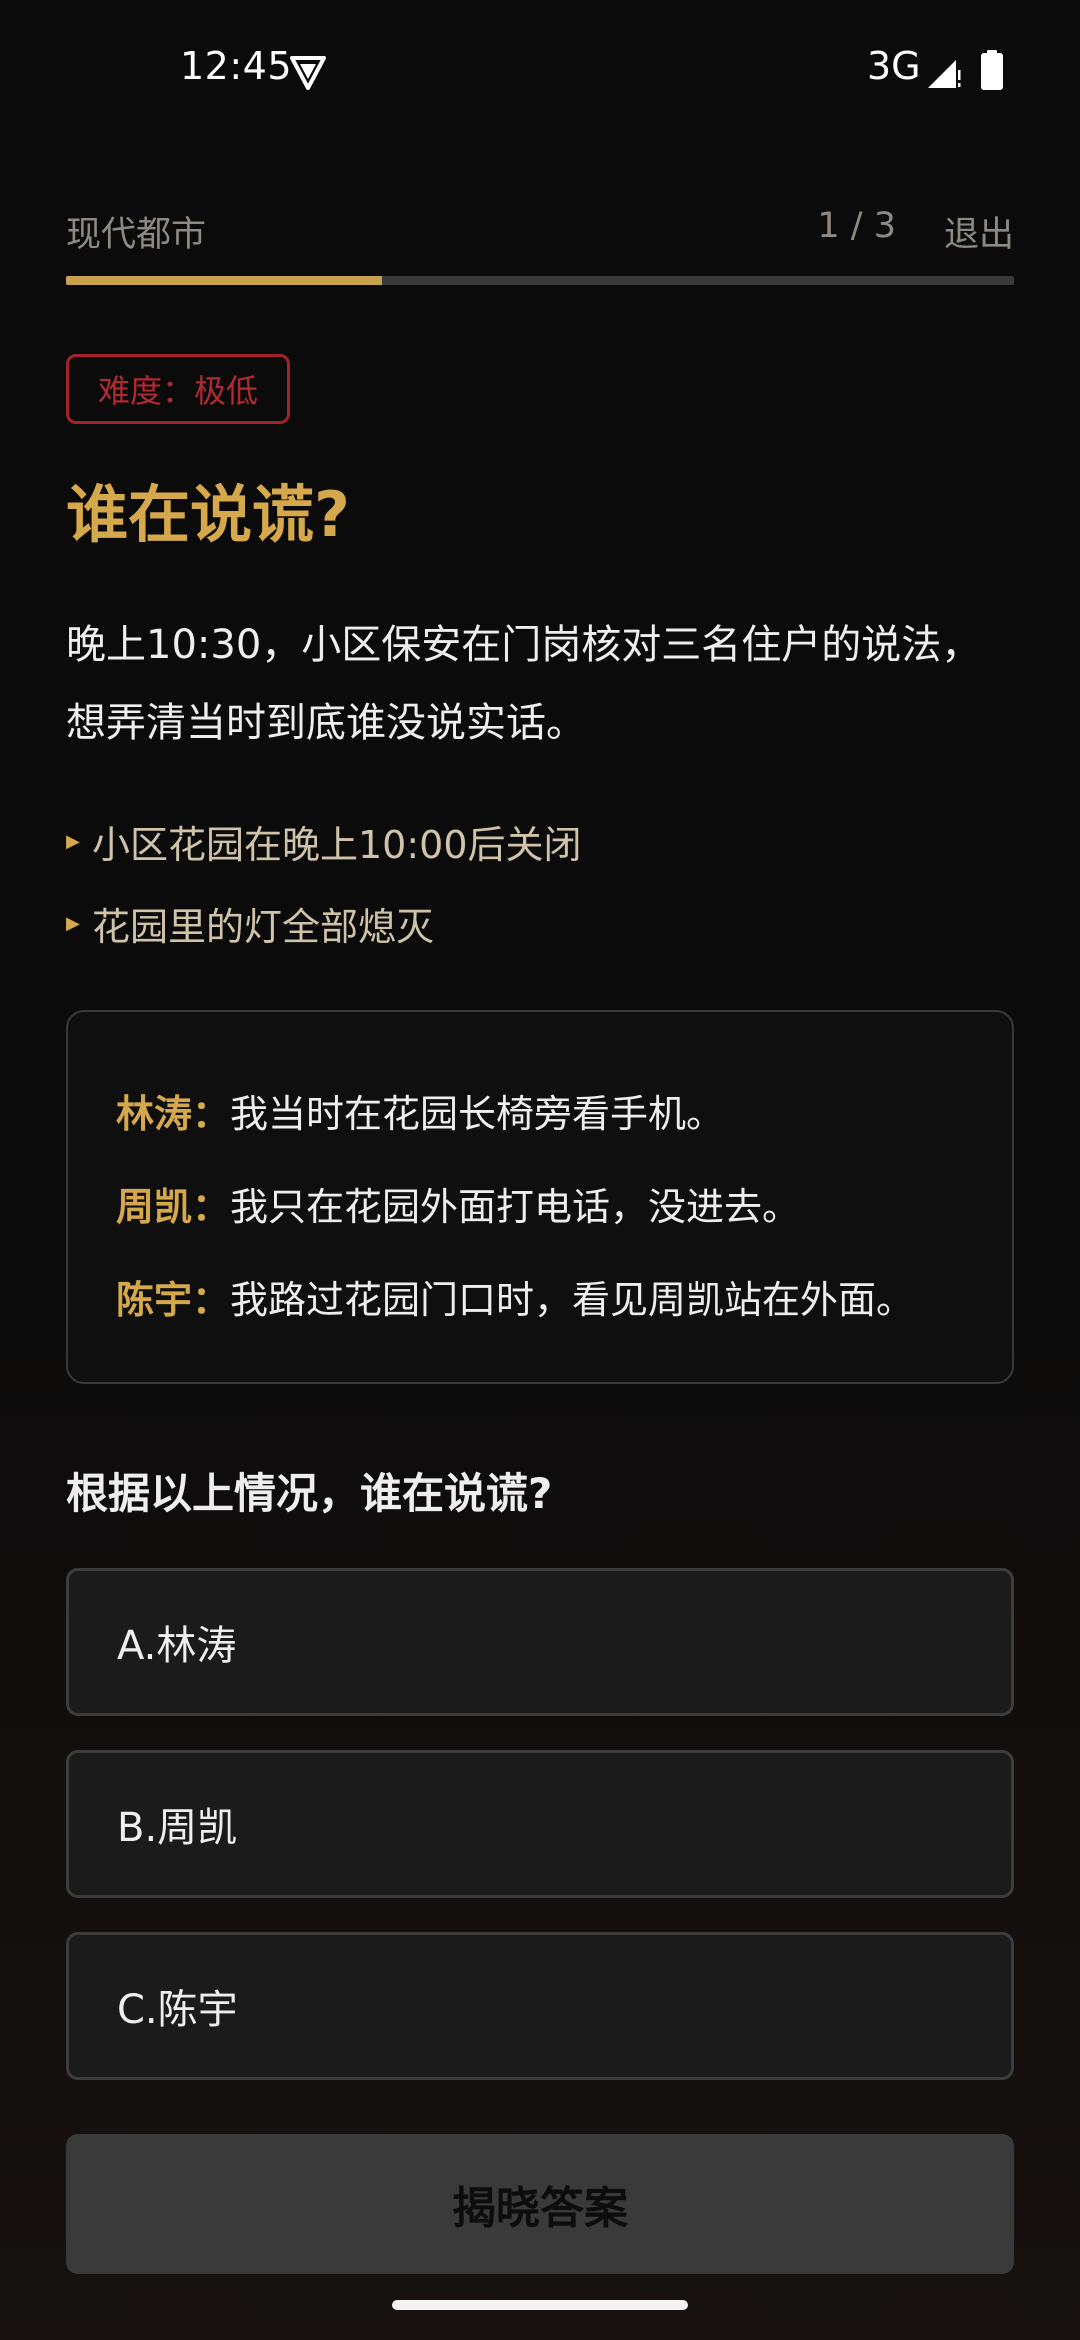 This screenshot has width=1080, height=2340. I want to click on statement-speaker: 林涛：, so click(173, 1114).